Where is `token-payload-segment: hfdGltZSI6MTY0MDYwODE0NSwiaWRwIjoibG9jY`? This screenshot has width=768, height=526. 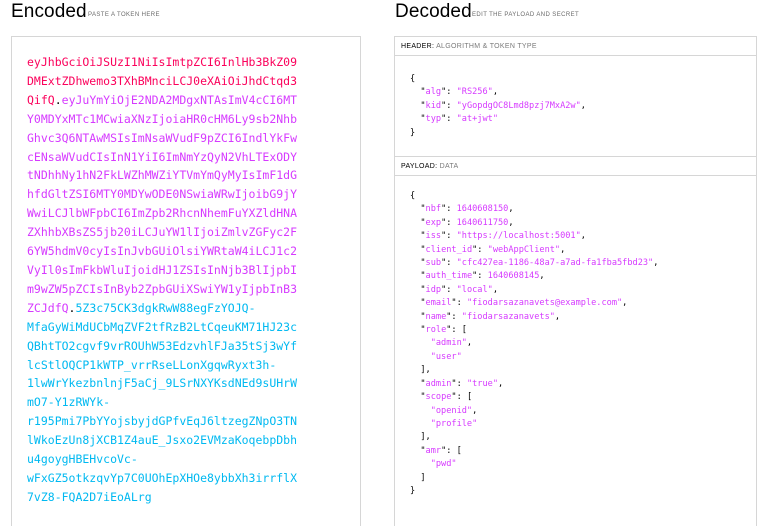
token-payload-segment: hfdGltZSI6MTY0MDYwODE0NSwiaWRwIjoibG9jY is located at coordinates (162, 194).